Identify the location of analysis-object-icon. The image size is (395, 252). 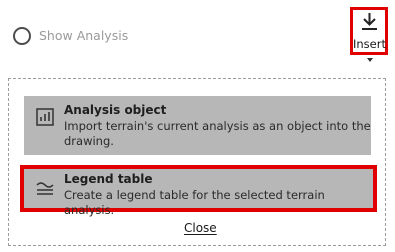
(45, 117).